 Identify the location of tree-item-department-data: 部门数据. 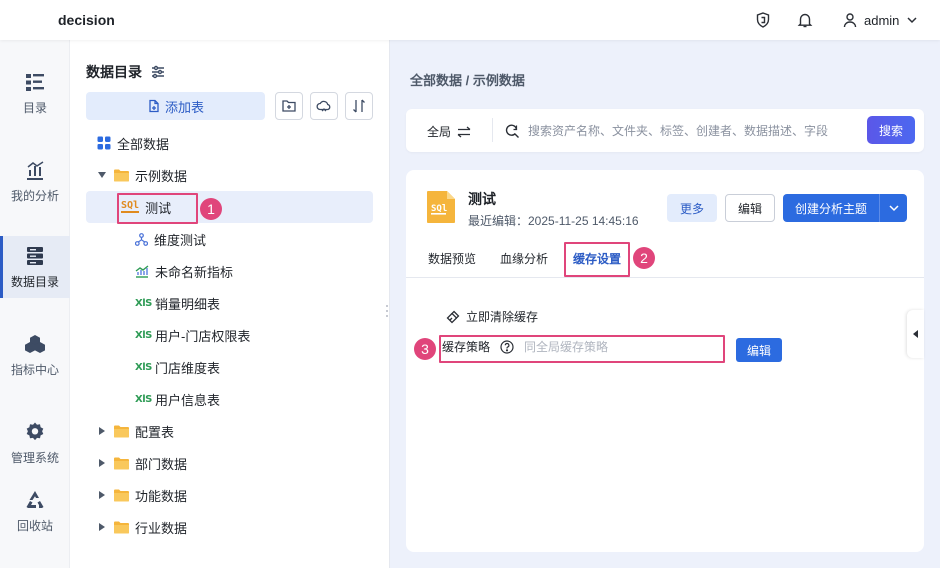
(229, 463).